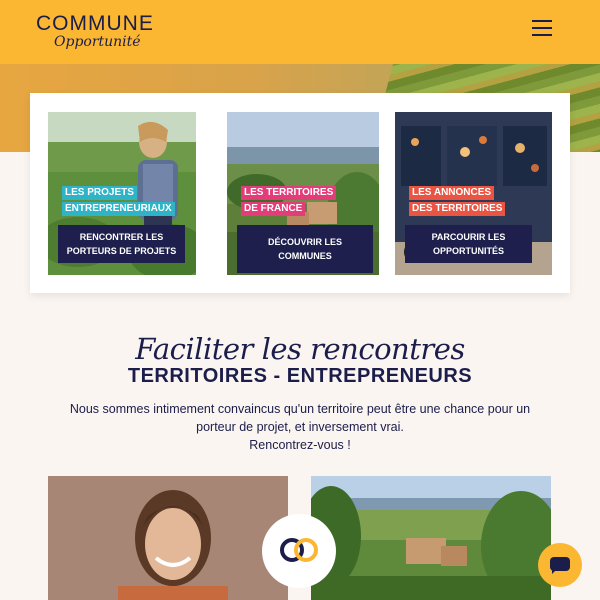 Image resolution: width=600 pixels, height=600 pixels. I want to click on card-listings-tag: LES ANNONCES DES TERRITOIRES, so click(457, 202).